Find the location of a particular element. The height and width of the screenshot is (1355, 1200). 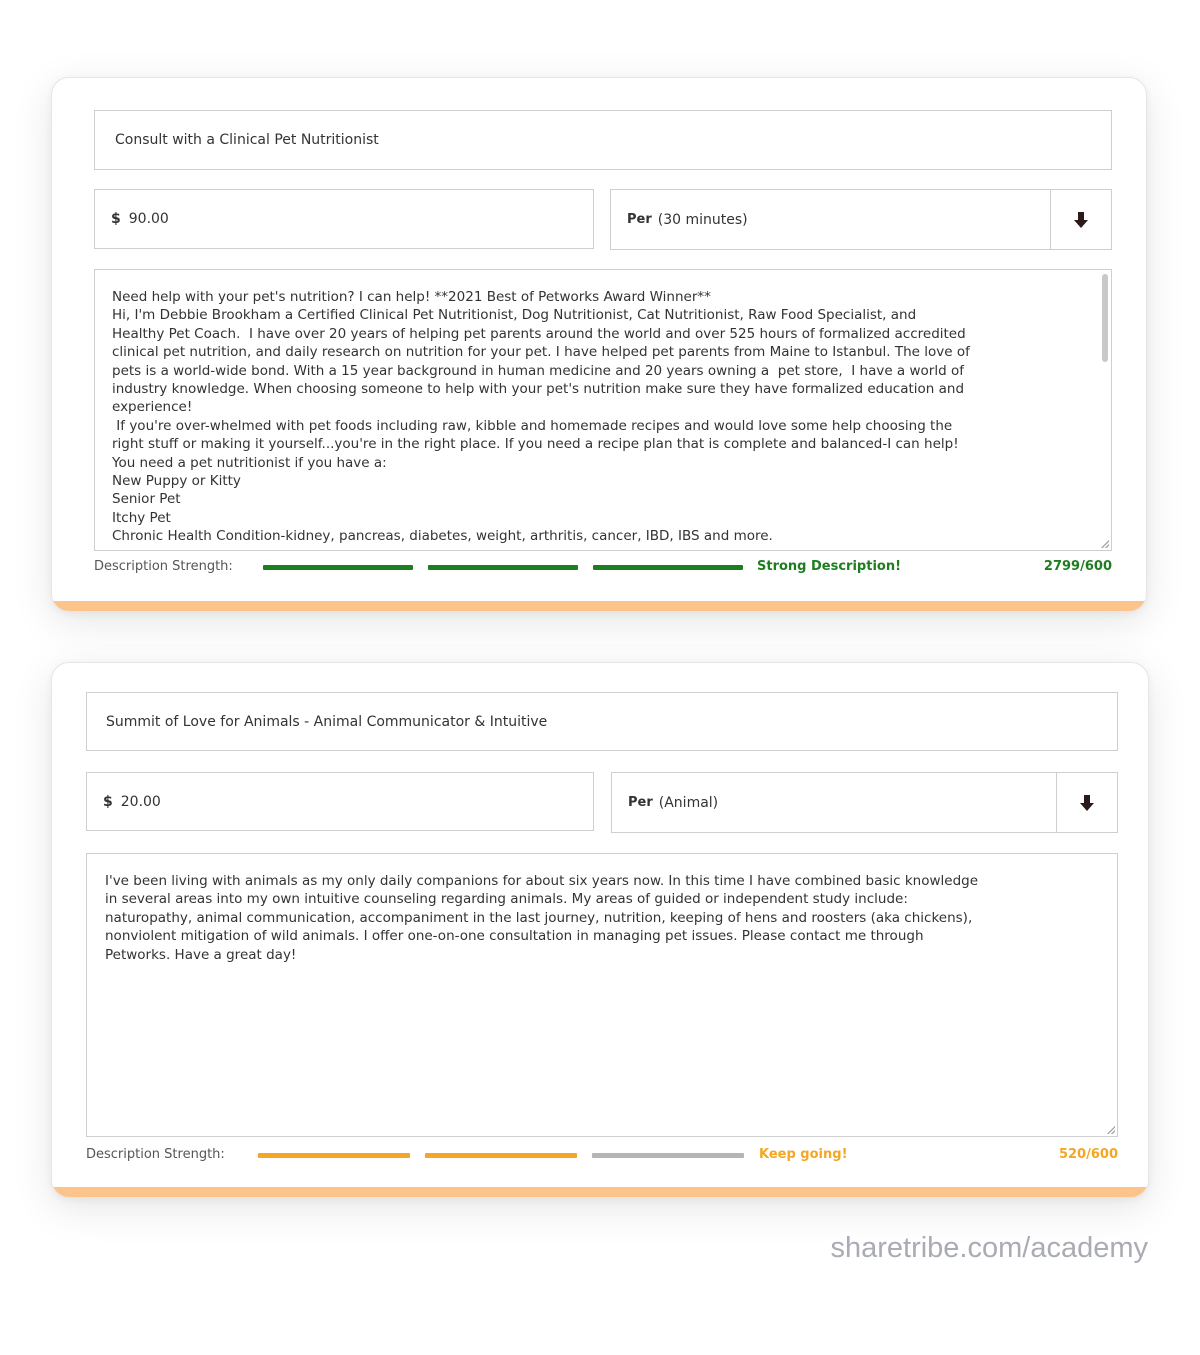

per-unit-select: Per (30 minutes) is located at coordinates (861, 219).